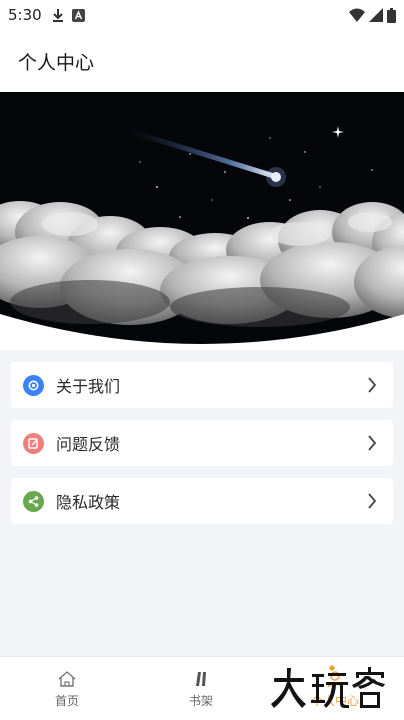 This screenshot has height=720, width=404. Describe the element at coordinates (68, 15) in the screenshot. I see `status-left-icons` at that location.